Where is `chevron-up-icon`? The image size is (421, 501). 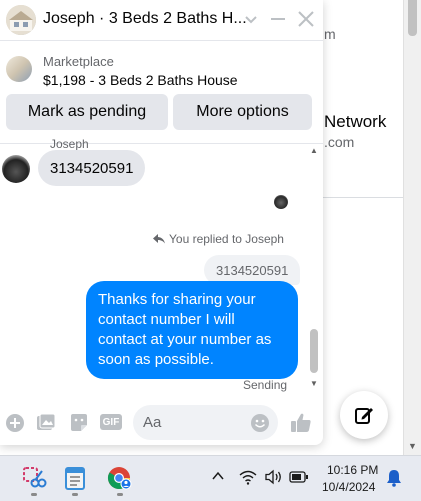
chevron-up-icon is located at coordinates (218, 476).